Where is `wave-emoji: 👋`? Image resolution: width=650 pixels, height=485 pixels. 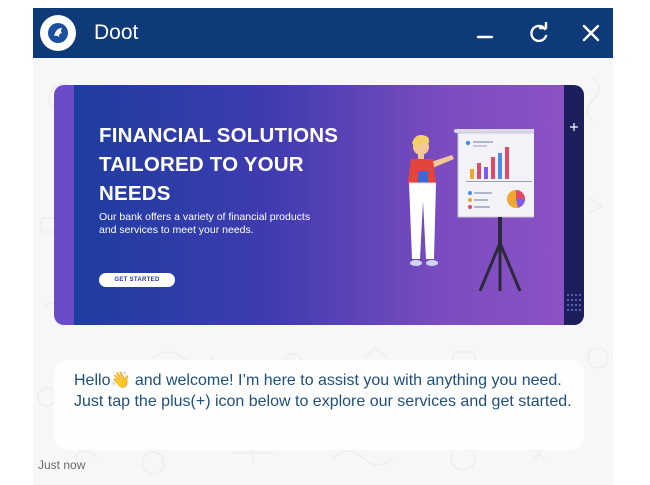
wave-emoji: 👋 is located at coordinates (120, 380).